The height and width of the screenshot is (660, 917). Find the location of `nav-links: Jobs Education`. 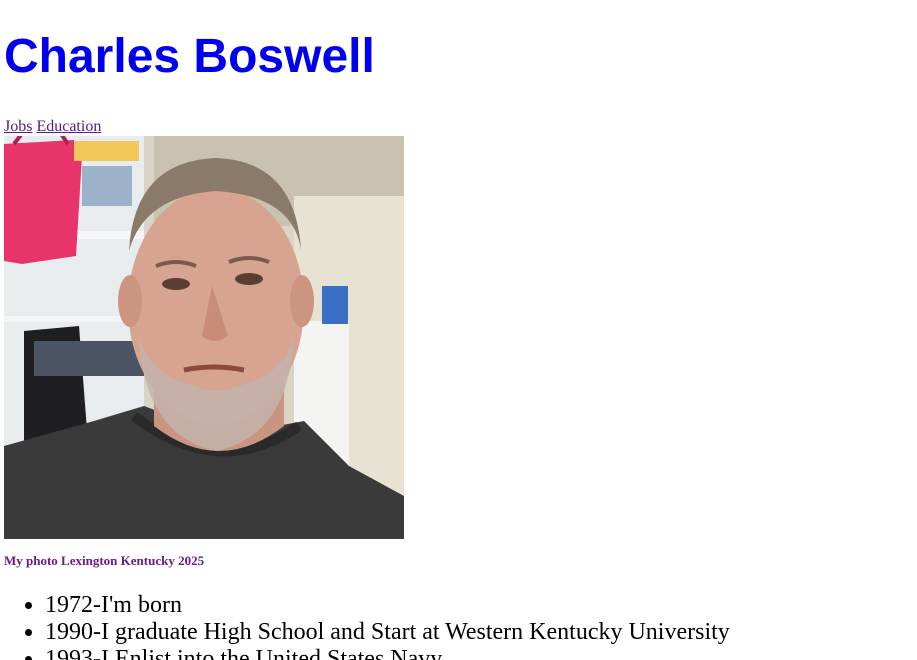

nav-links: Jobs Education is located at coordinates (52, 126).